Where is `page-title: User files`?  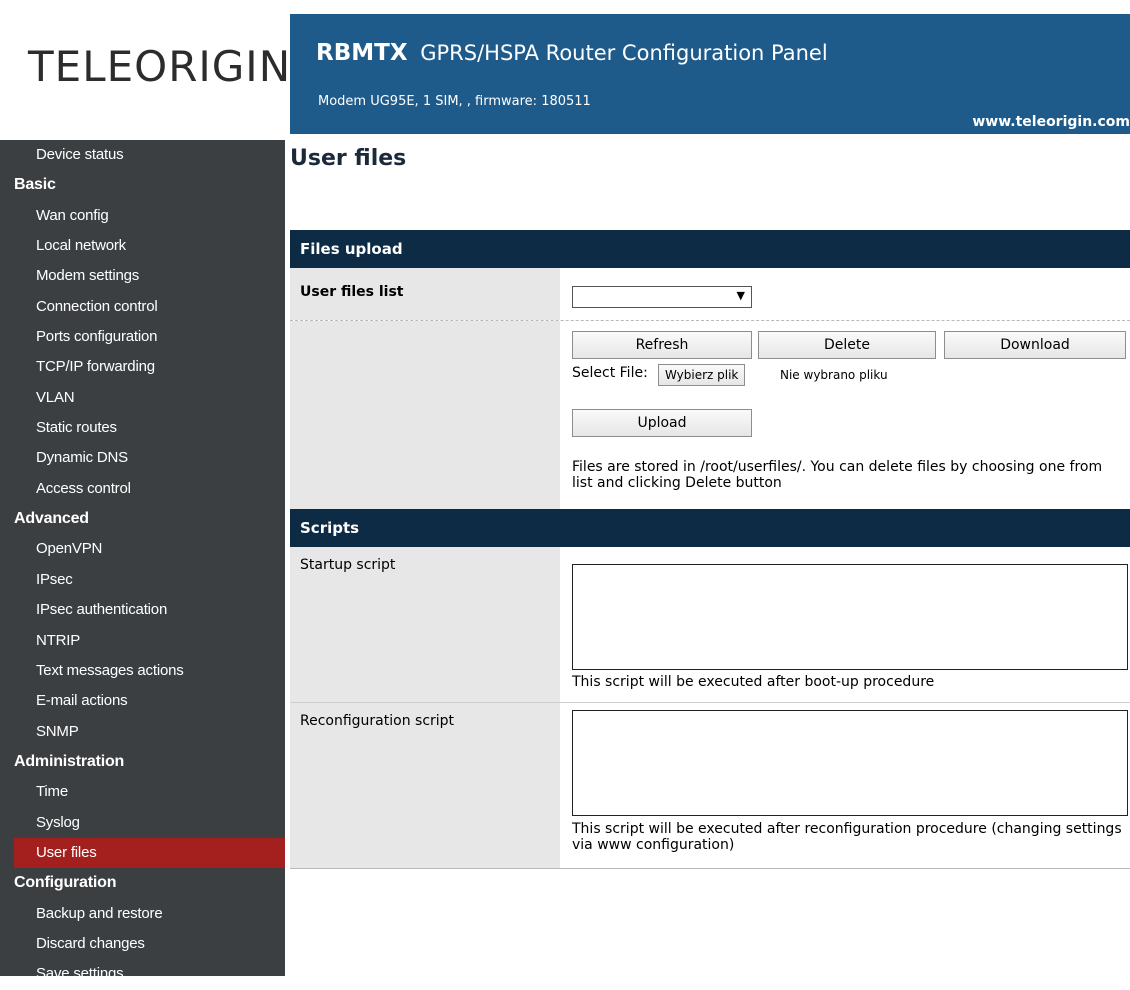 page-title: User files is located at coordinates (348, 158).